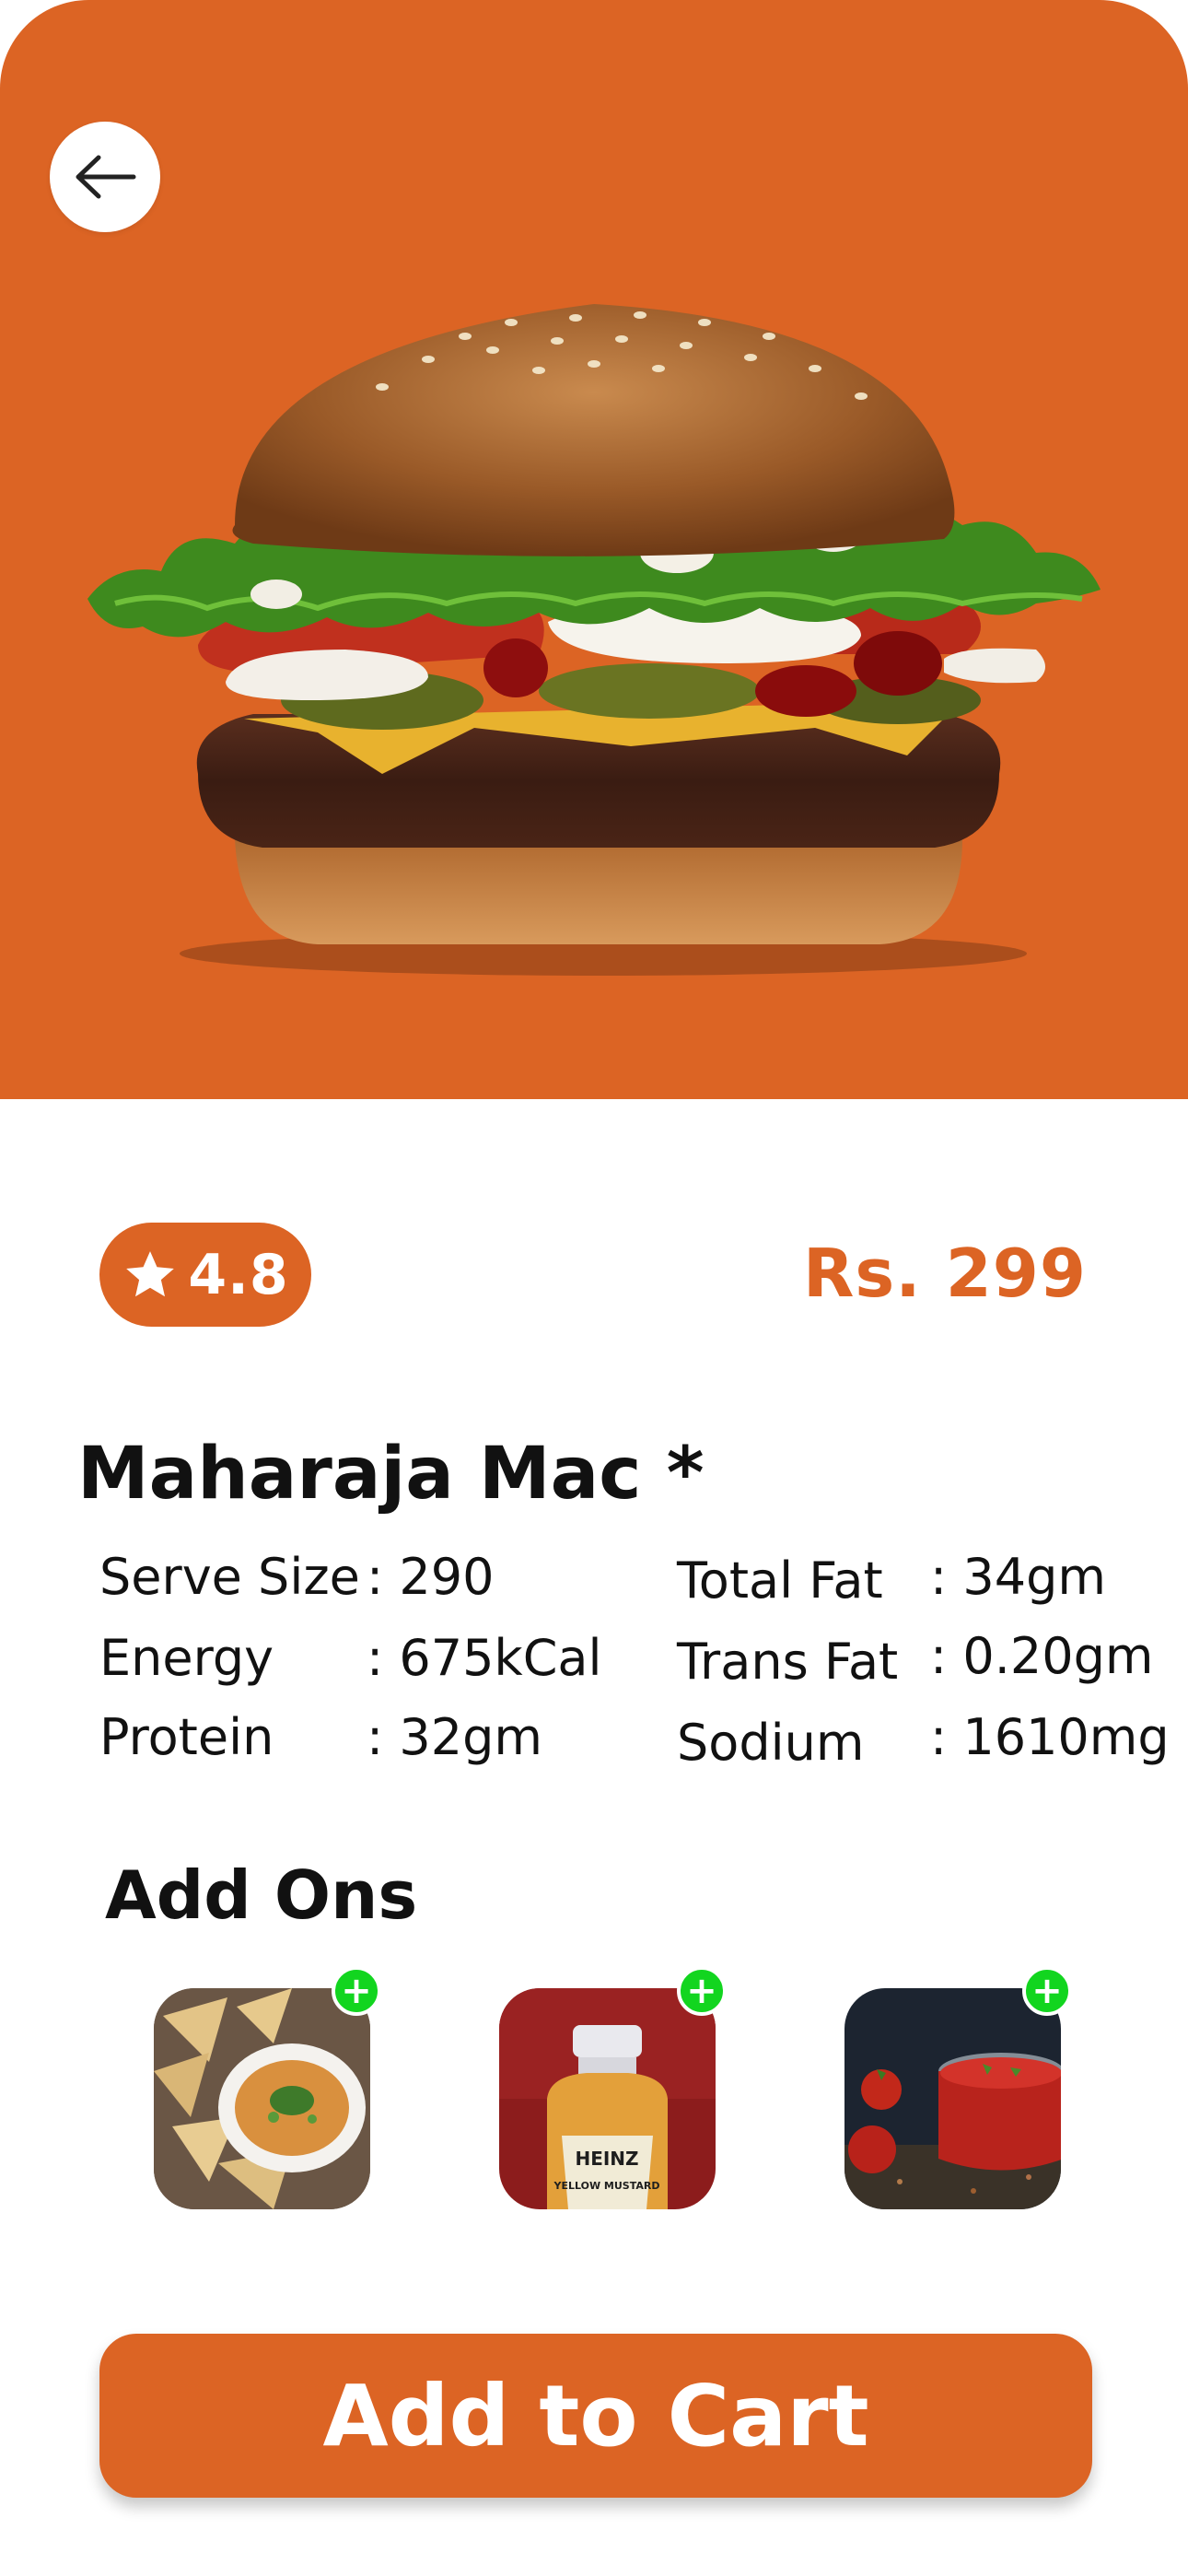  Describe the element at coordinates (1050, 1737) in the screenshot. I see `nutrition-value: : 1610mg` at that location.